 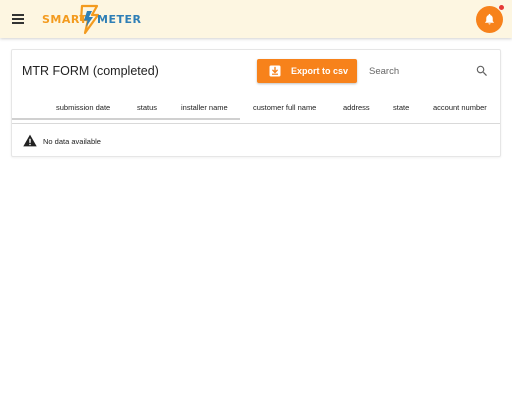 I want to click on column-header-status: status, so click(x=147, y=107).